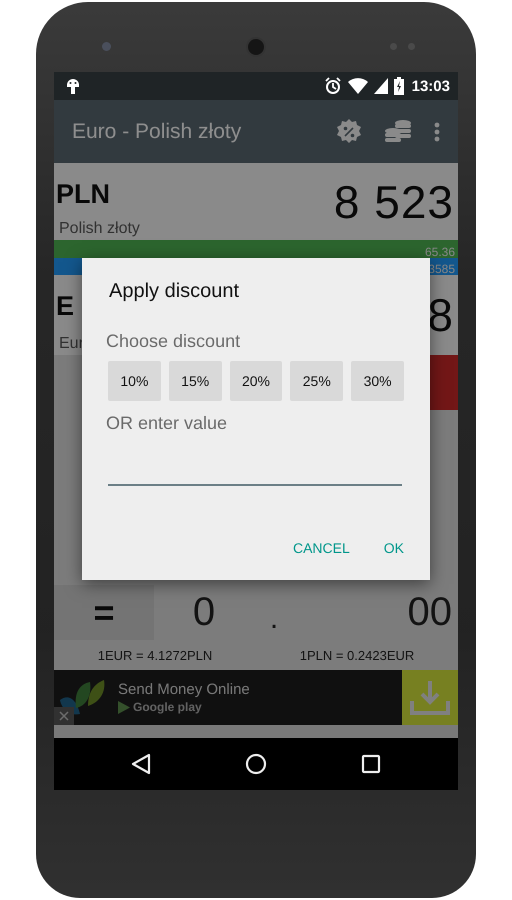 Image resolution: width=512 pixels, height=900 pixels. Describe the element at coordinates (256, 381) in the screenshot. I see `discount-option: 20%` at that location.